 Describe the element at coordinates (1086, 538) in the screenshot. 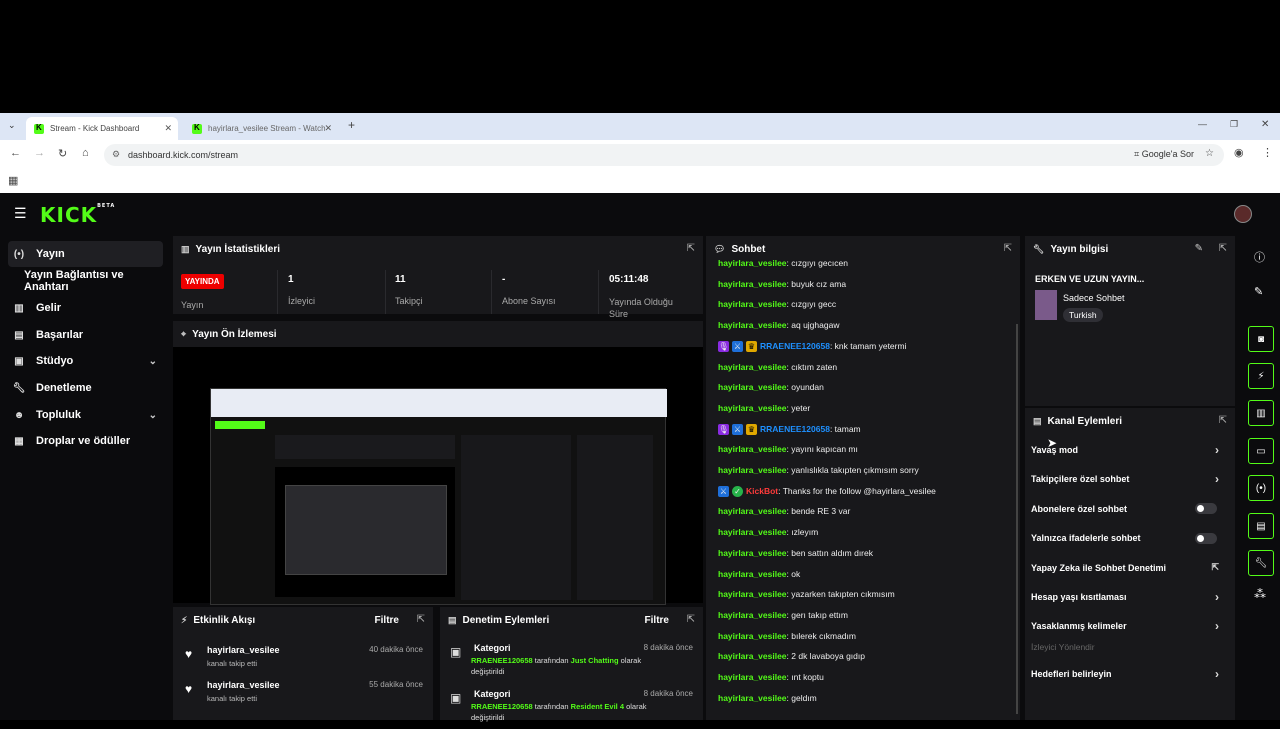

I see `action-label: Yalnızca ifadelerle sohbet` at that location.